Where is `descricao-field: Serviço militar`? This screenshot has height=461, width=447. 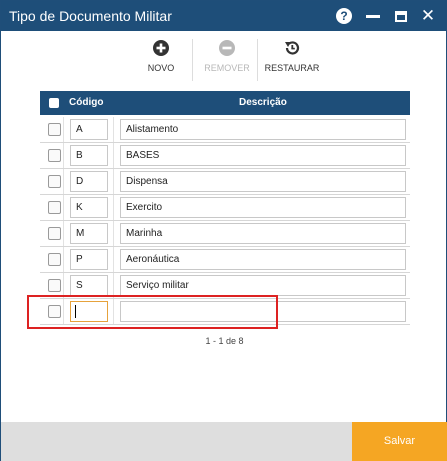
descricao-field: Serviço militar is located at coordinates (263, 285).